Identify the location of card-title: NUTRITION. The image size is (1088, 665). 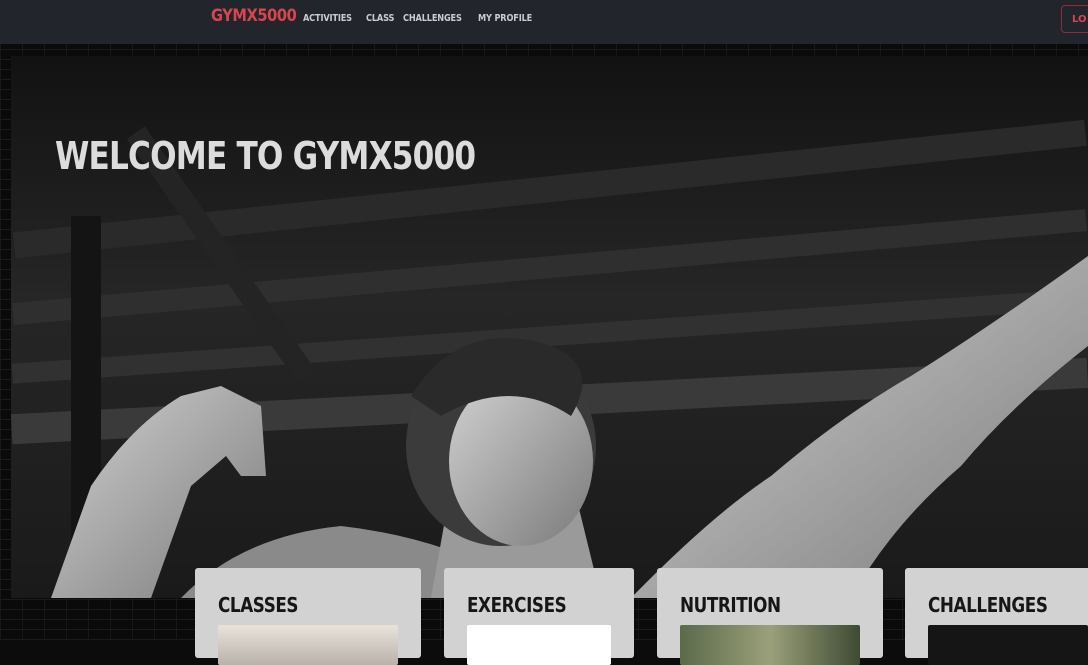
(730, 605).